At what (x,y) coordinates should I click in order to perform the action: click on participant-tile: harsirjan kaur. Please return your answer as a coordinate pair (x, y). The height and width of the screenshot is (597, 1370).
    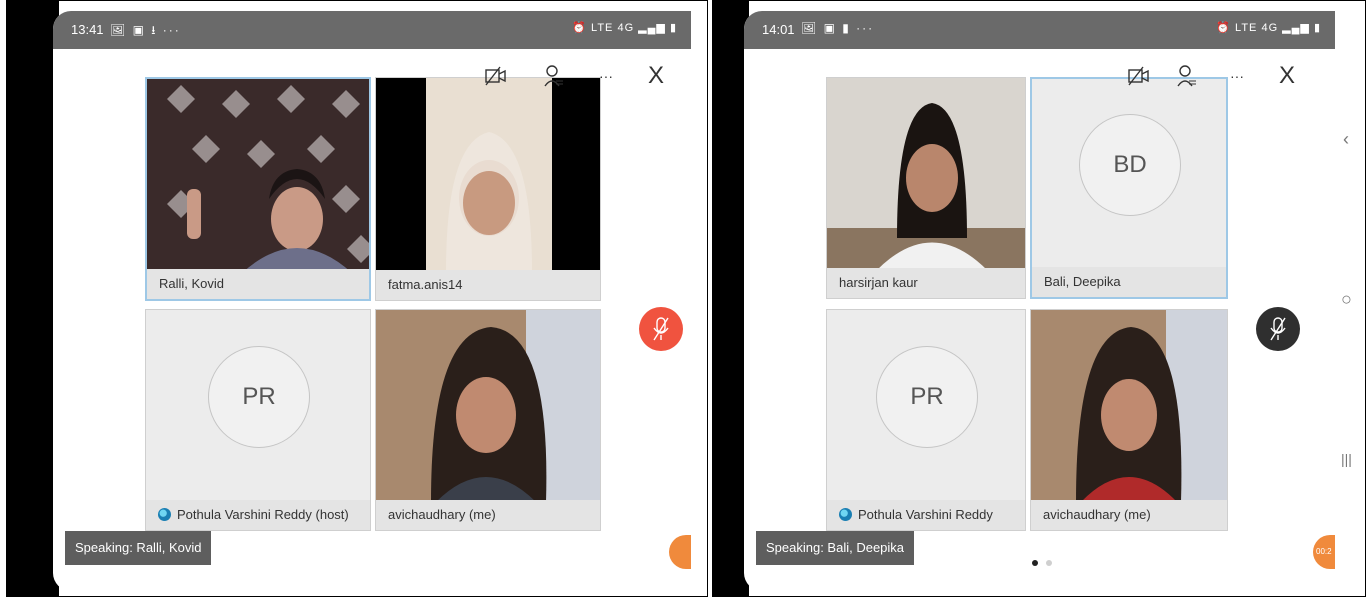
    Looking at the image, I should click on (926, 188).